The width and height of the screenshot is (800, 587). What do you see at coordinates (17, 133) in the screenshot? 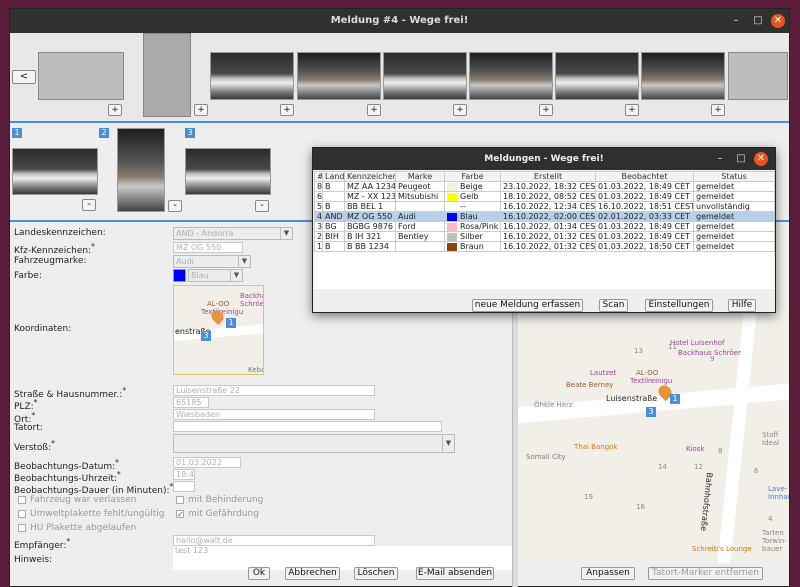
I see `photo-badge: 1` at bounding box center [17, 133].